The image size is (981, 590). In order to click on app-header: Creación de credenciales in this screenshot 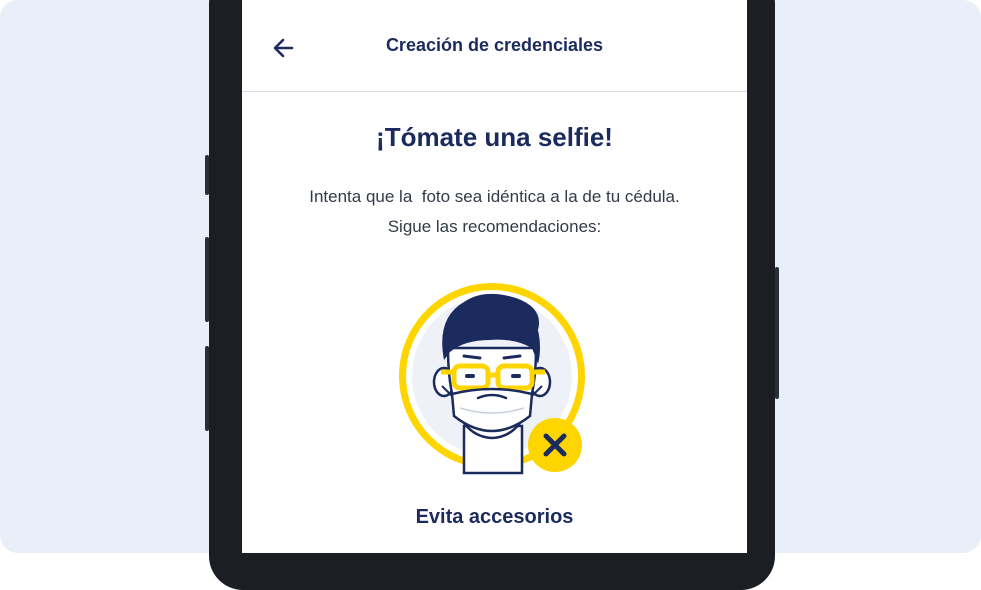, I will do `click(494, 46)`.